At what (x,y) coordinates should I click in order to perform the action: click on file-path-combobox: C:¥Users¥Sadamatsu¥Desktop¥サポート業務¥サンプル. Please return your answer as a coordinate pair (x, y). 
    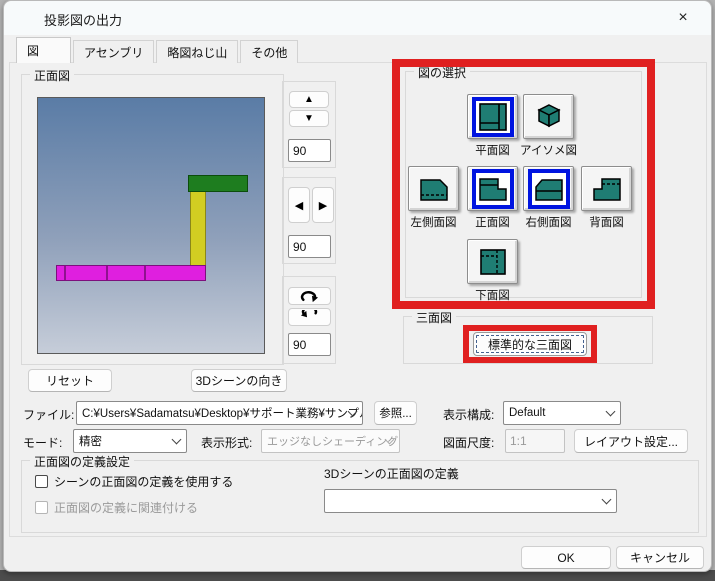
    Looking at the image, I should click on (219, 413).